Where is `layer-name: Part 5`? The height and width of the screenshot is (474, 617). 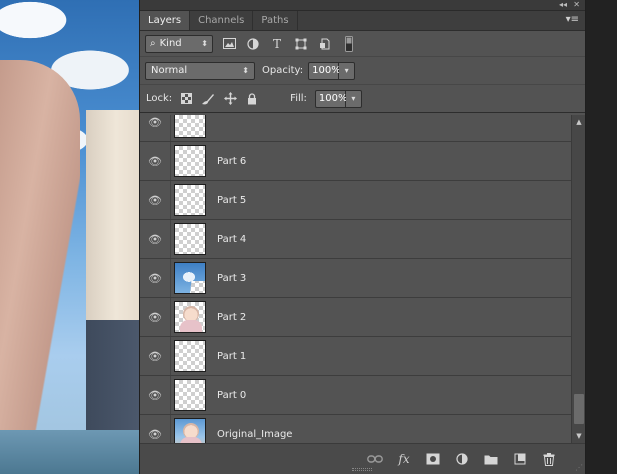 layer-name: Part 5 is located at coordinates (231, 200).